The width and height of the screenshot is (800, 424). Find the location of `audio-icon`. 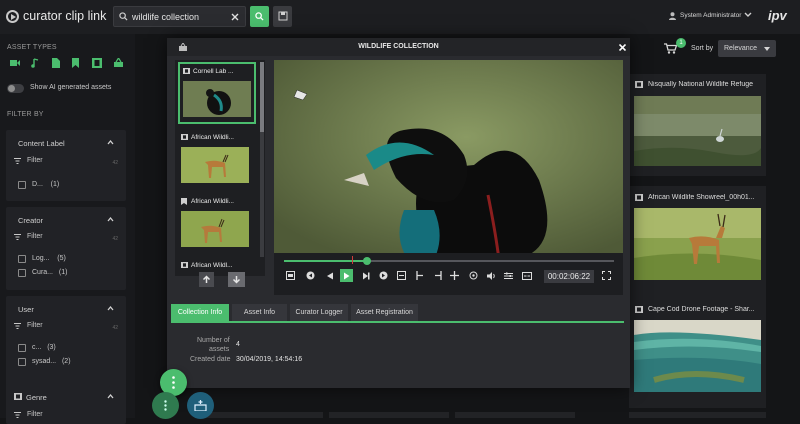

audio-icon is located at coordinates (35, 63).